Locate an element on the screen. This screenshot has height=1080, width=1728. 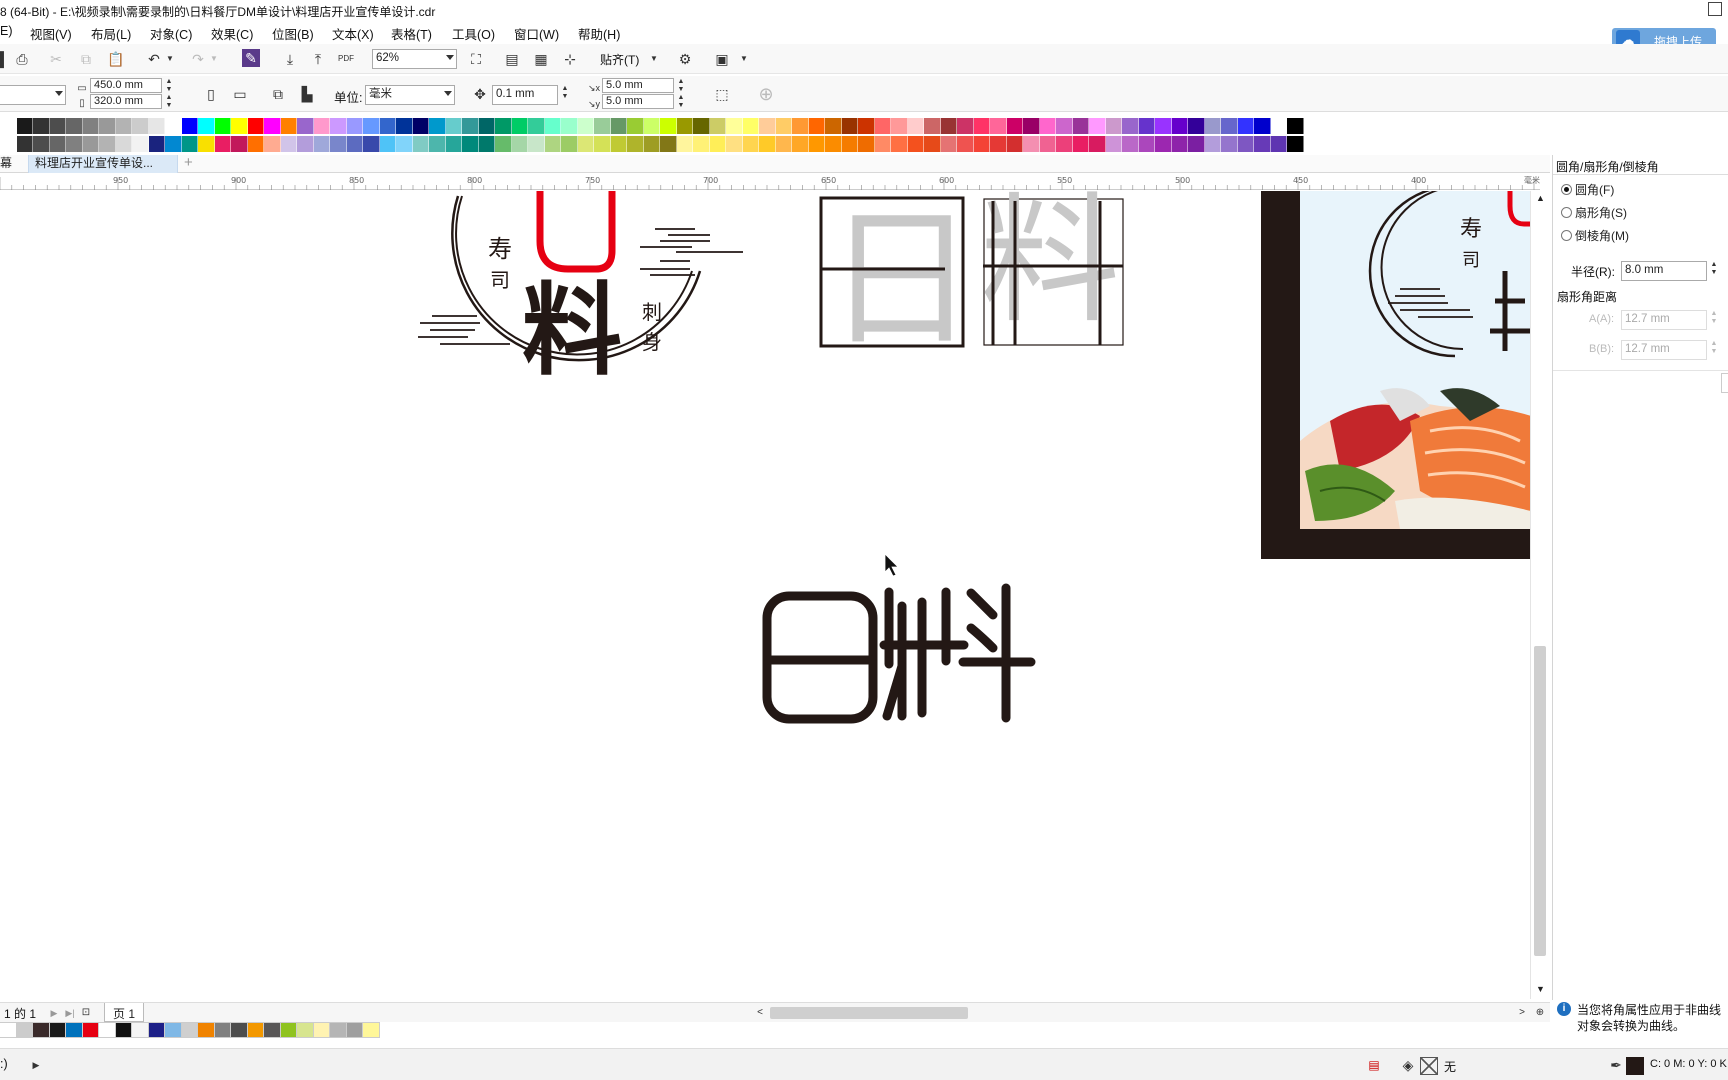
menu-item-5: 位图(B) is located at coordinates (293, 33).